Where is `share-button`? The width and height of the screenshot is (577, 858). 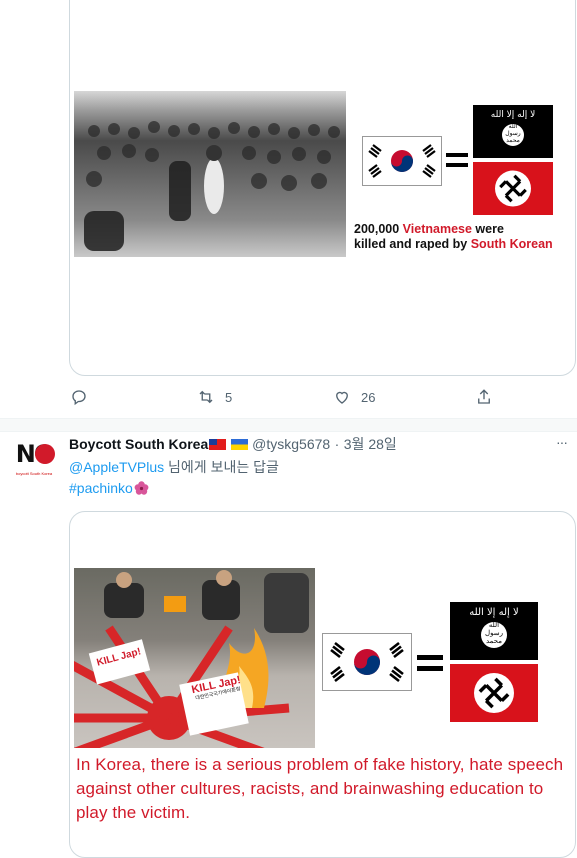 share-button is located at coordinates (484, 397).